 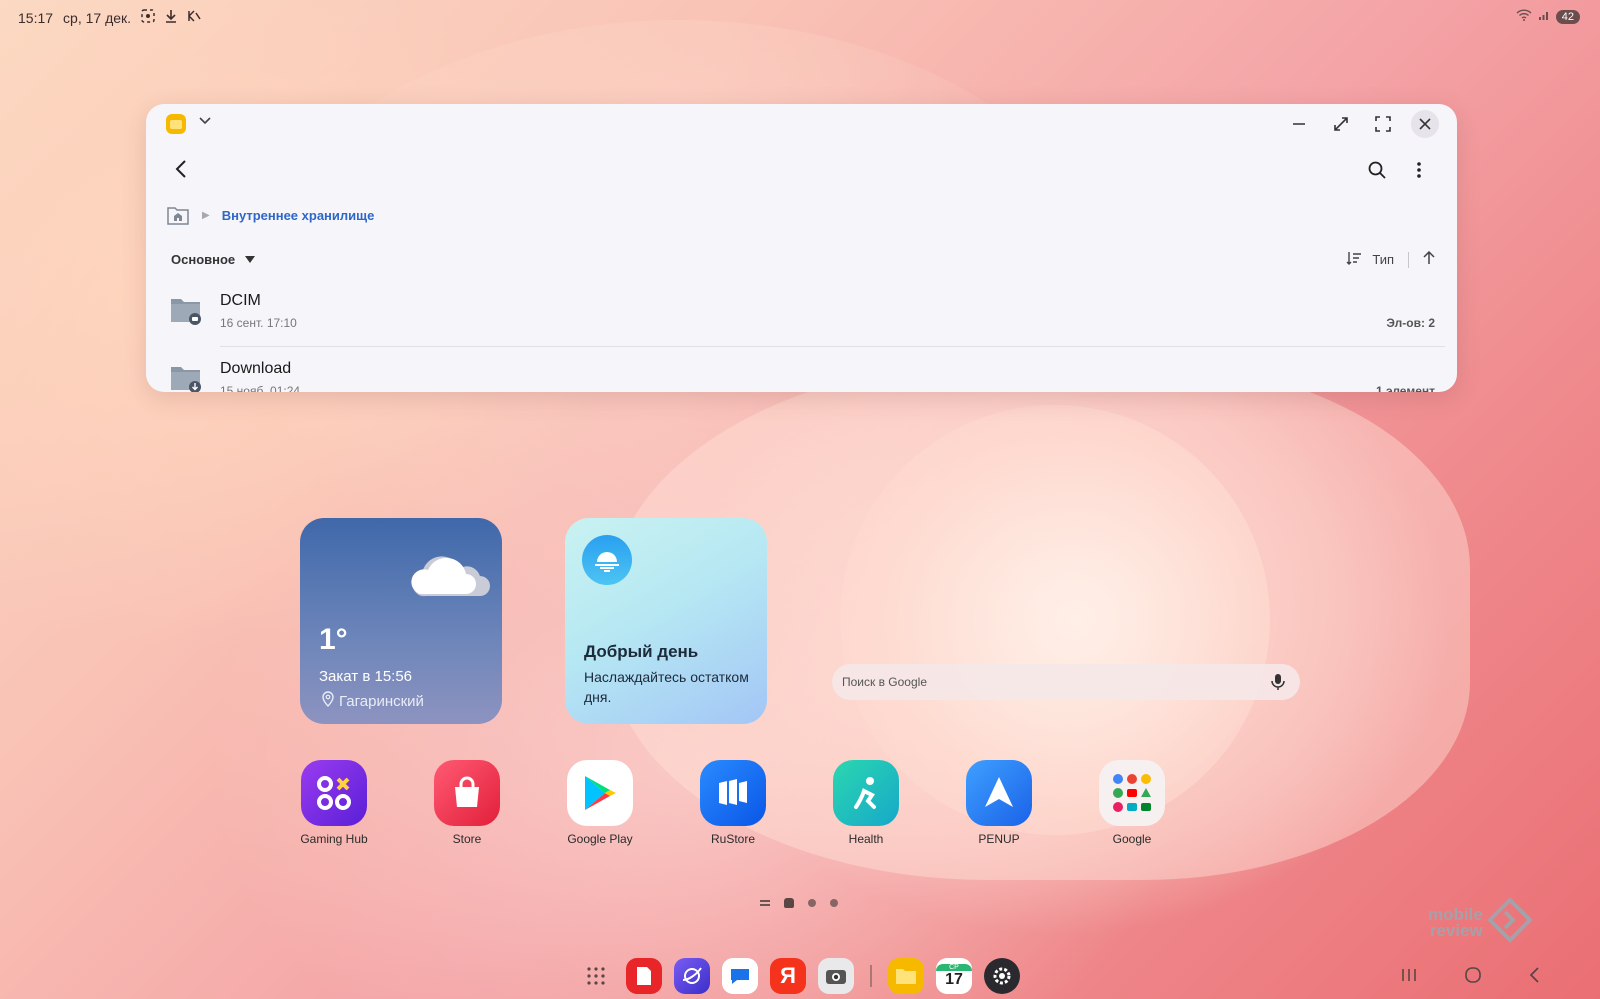 What do you see at coordinates (1410, 323) in the screenshot?
I see `file-count: Эл-ов: 2` at bounding box center [1410, 323].